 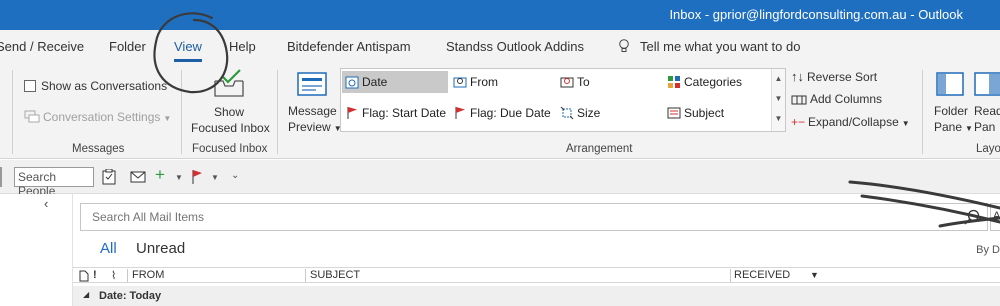 I want to click on scroll-down-icon: ▼, so click(x=778, y=99).